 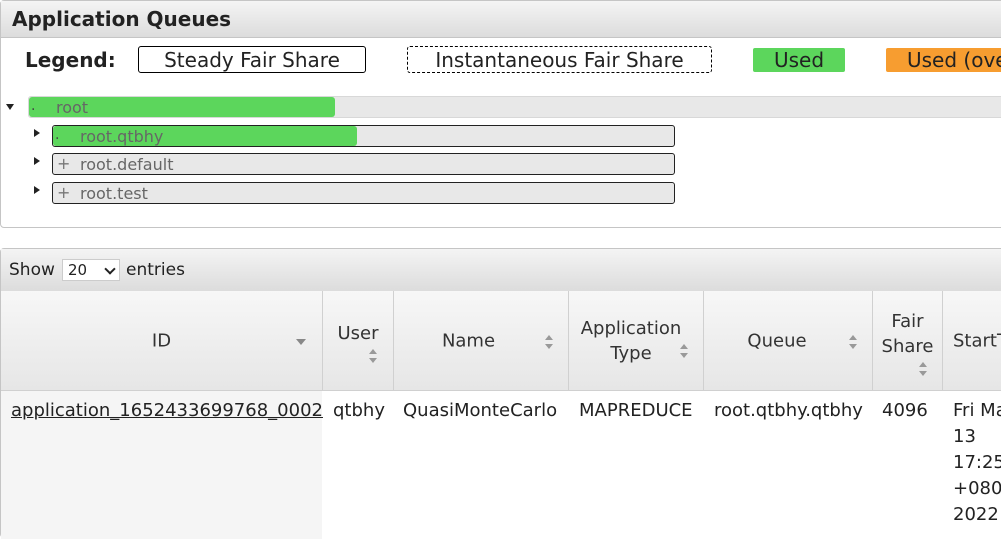 I want to click on queue-cell: root.qtbhy.qtbhy, so click(x=788, y=410).